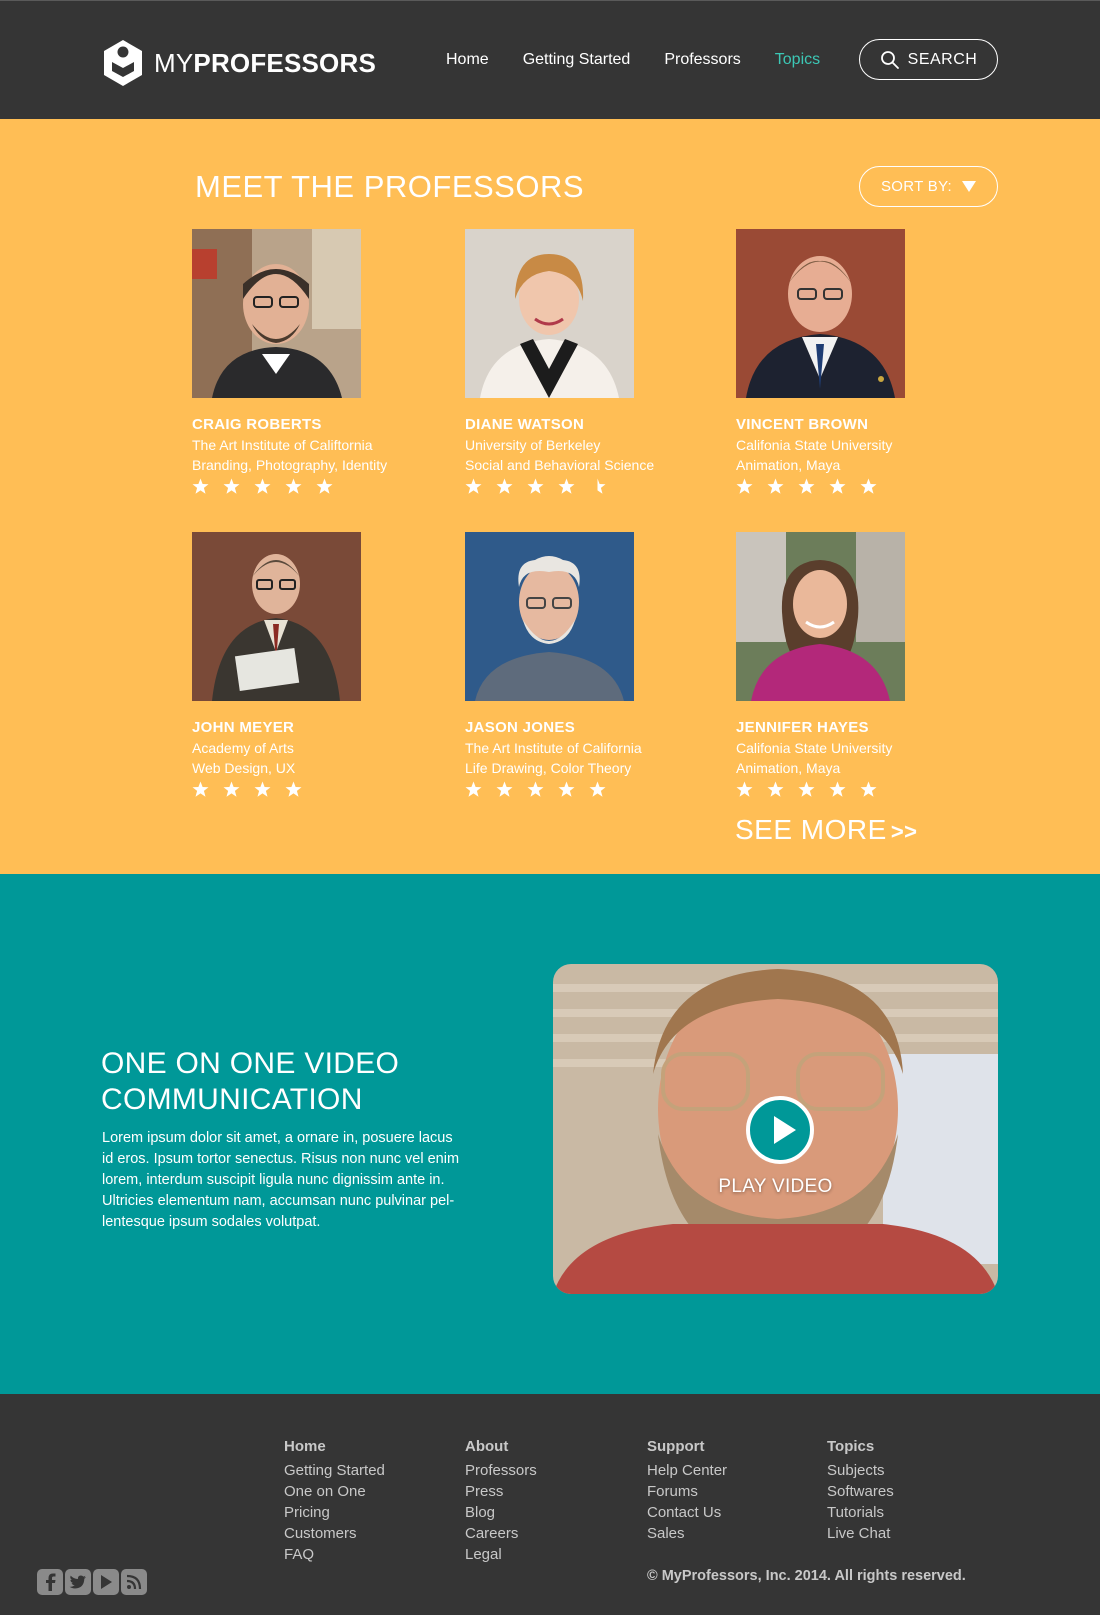 The width and height of the screenshot is (1100, 1615). Describe the element at coordinates (907, 1470) in the screenshot. I see `footer-link: Subjects` at that location.